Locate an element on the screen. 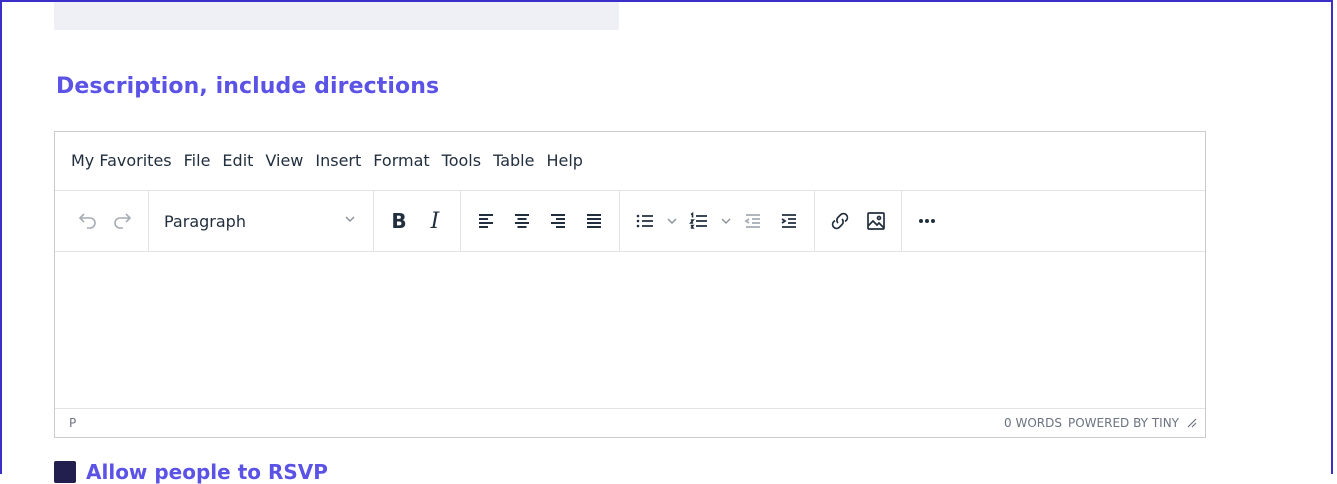 This screenshot has height=484, width=1337. image-button is located at coordinates (876, 221).